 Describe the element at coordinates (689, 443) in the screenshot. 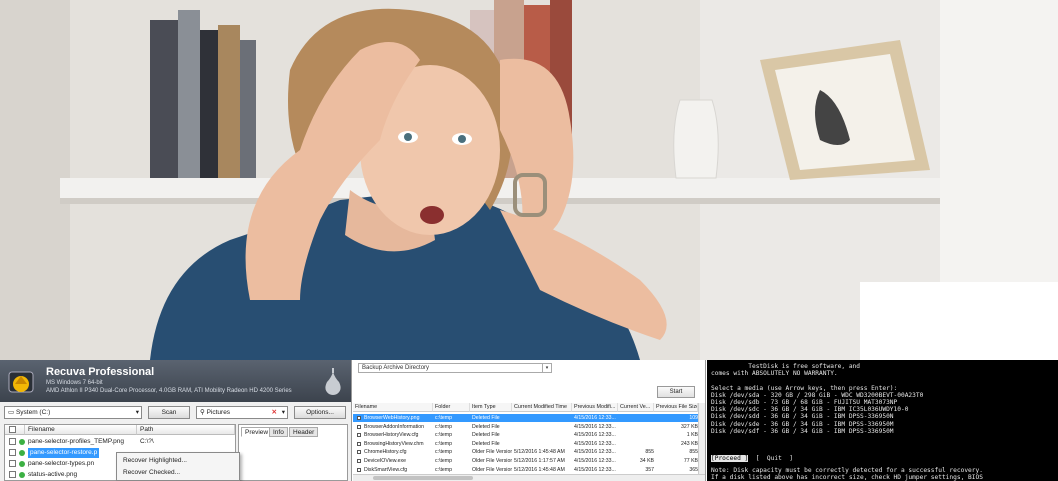

I see `cell-previous-size: 243 KB` at that location.